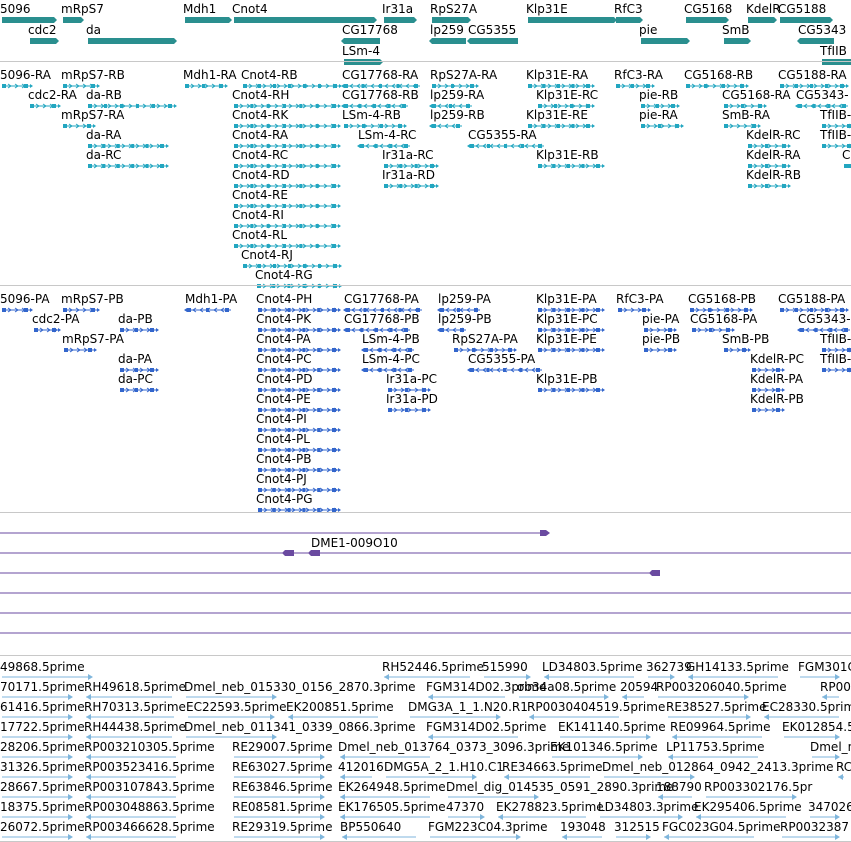 The width and height of the screenshot is (851, 842). I want to click on transcript-label: cdc2-RA, so click(52, 95).